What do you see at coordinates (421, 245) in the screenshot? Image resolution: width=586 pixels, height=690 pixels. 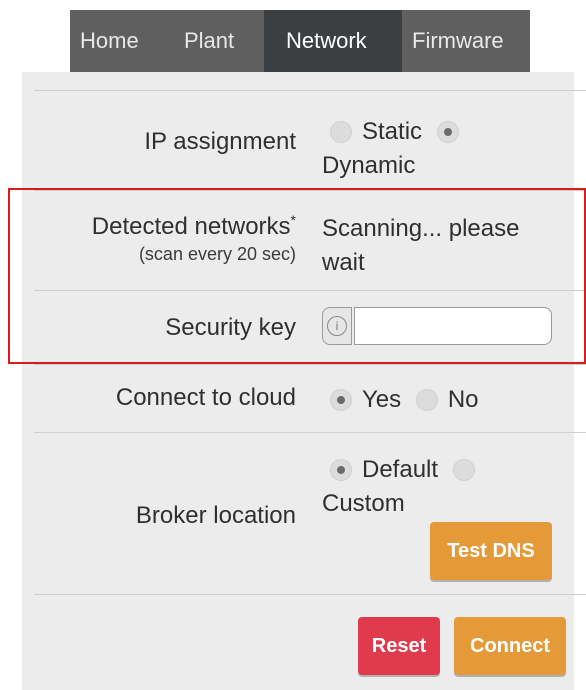 I see `scan-status: Scanning... please wait` at bounding box center [421, 245].